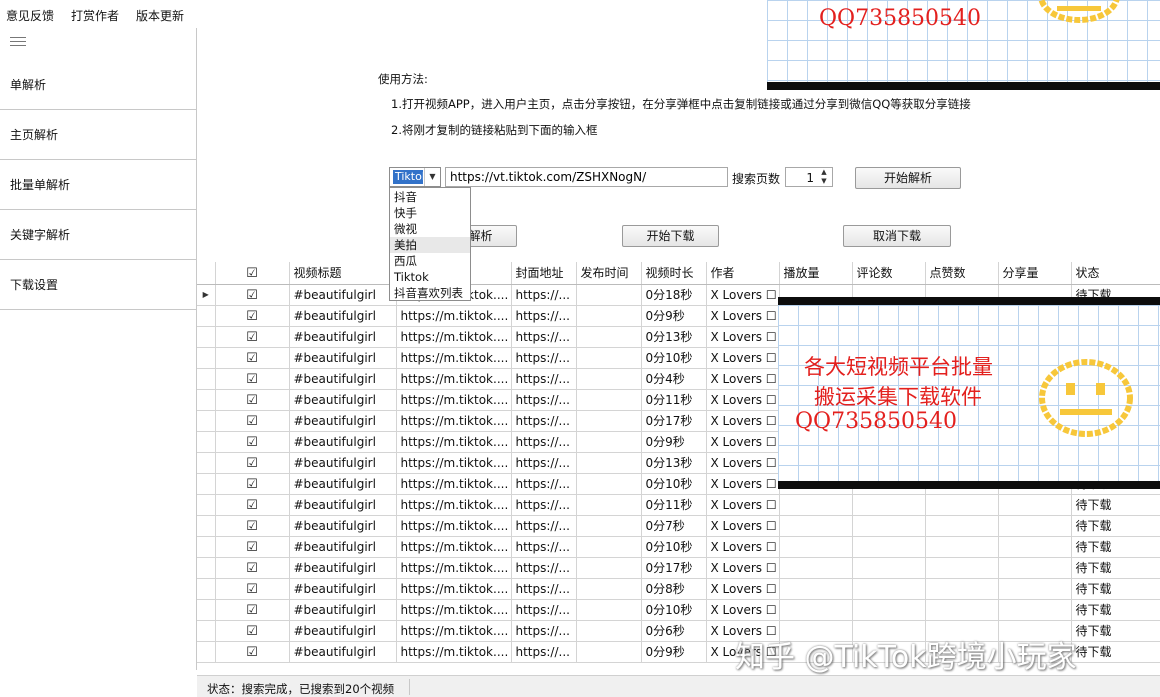 This screenshot has height=697, width=1160. I want to click on stepper-up-icon: ▲, so click(824, 172).